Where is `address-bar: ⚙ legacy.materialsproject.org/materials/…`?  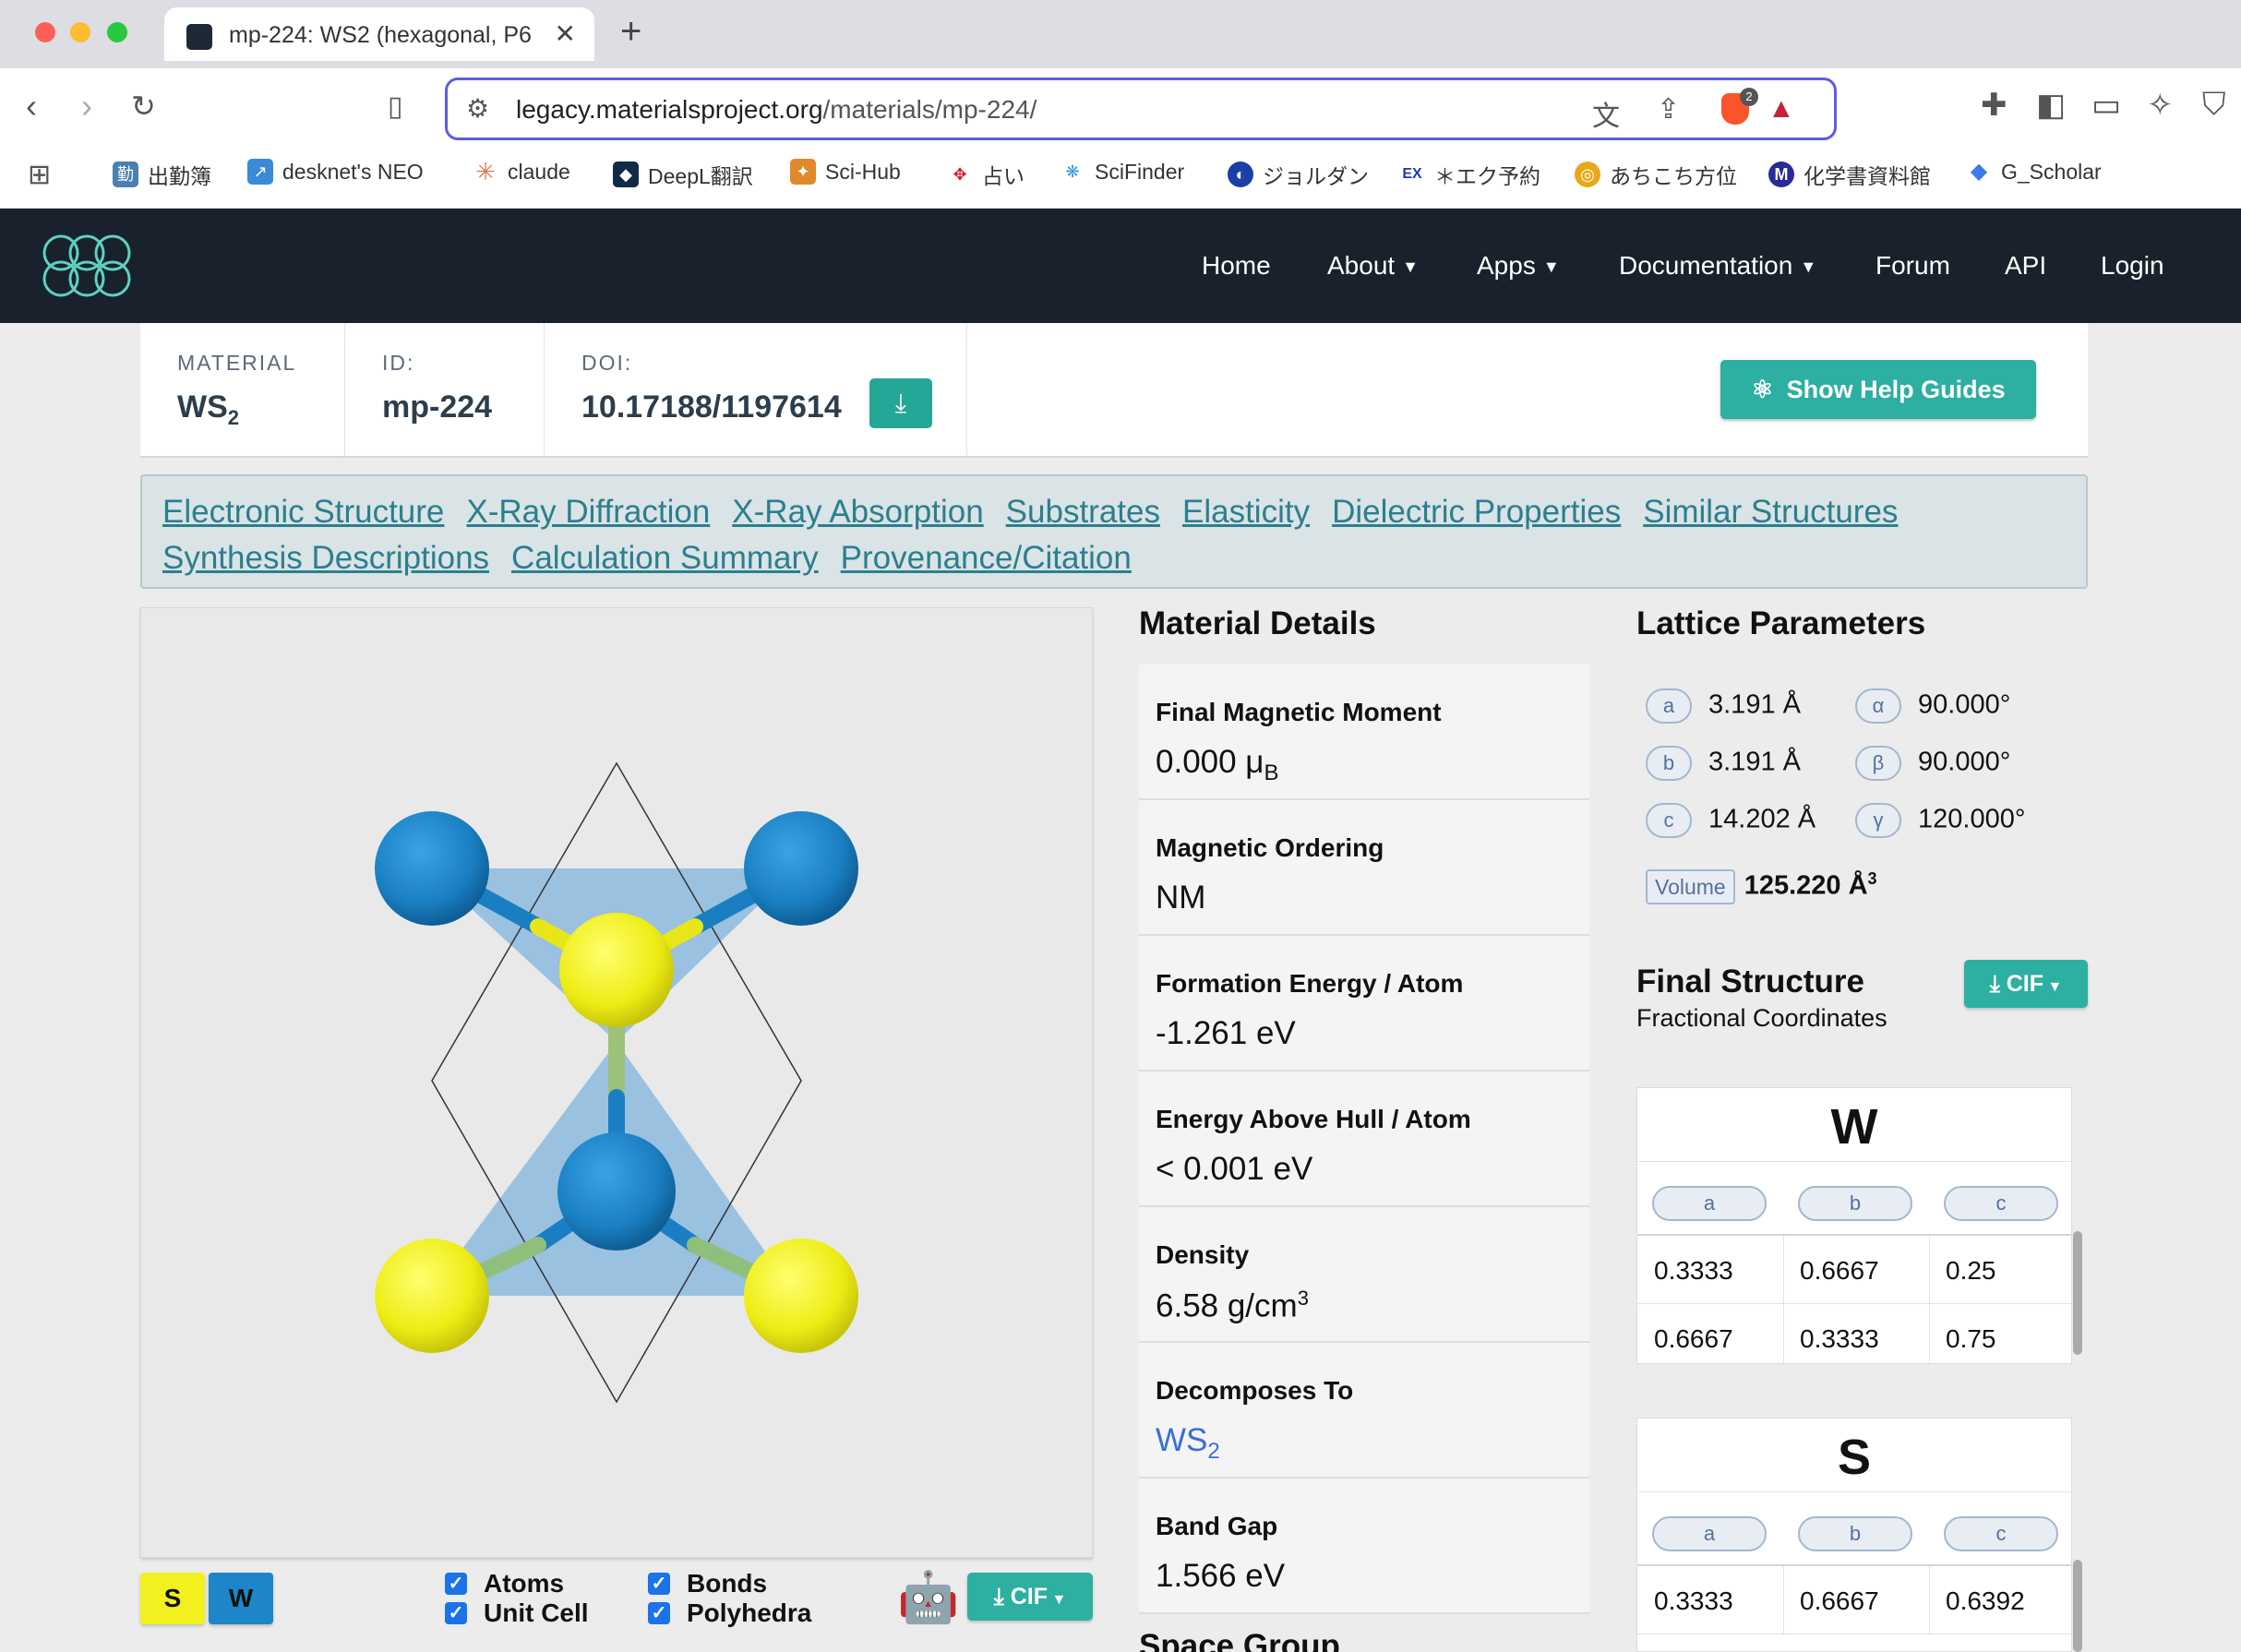 address-bar: ⚙ legacy.materialsproject.org/materials/… is located at coordinates (1141, 109).